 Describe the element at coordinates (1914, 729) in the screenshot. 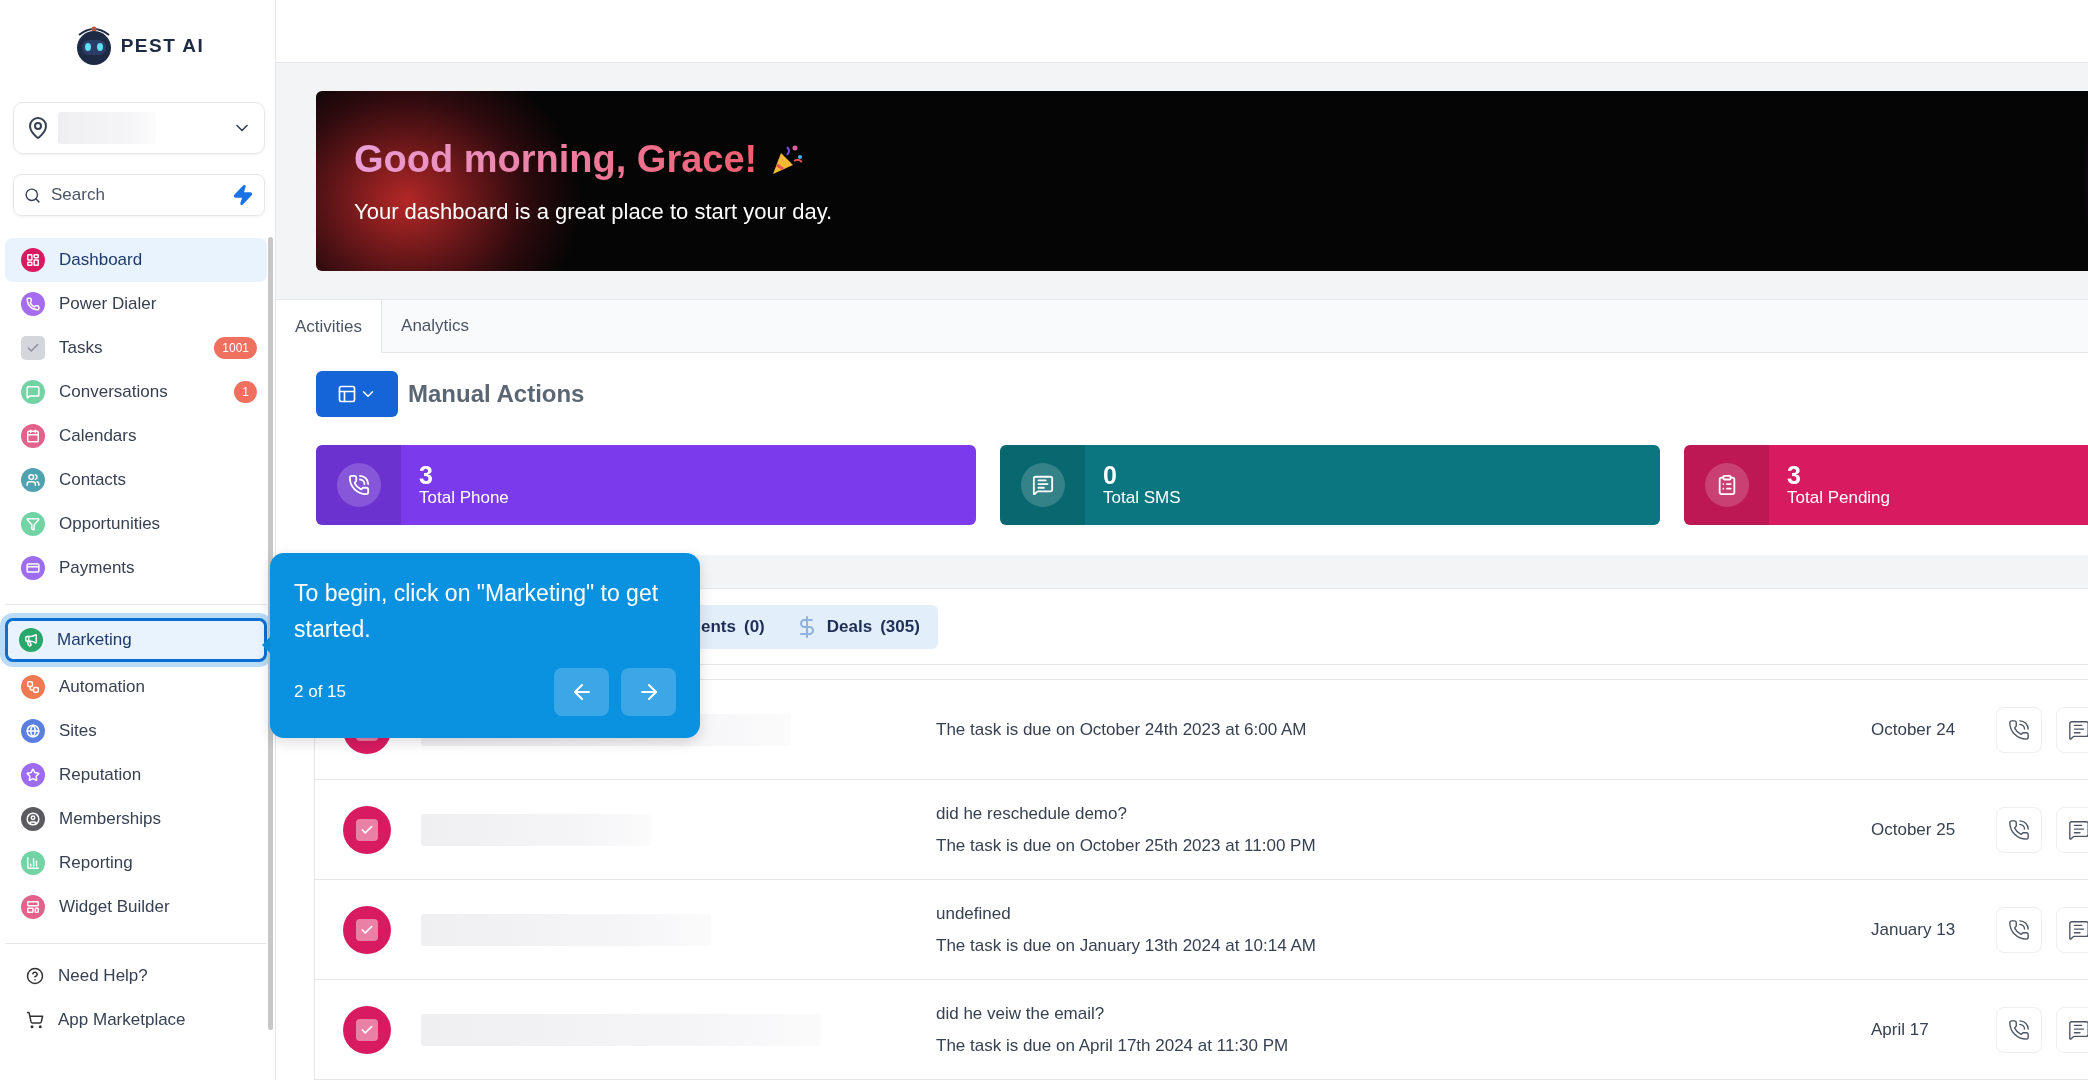

I see `task-date: October 24` at that location.